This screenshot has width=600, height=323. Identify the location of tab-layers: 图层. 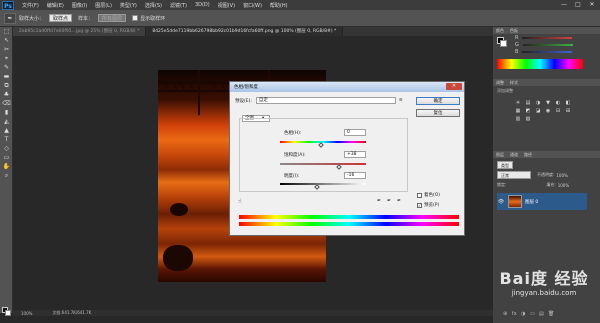
(500, 155).